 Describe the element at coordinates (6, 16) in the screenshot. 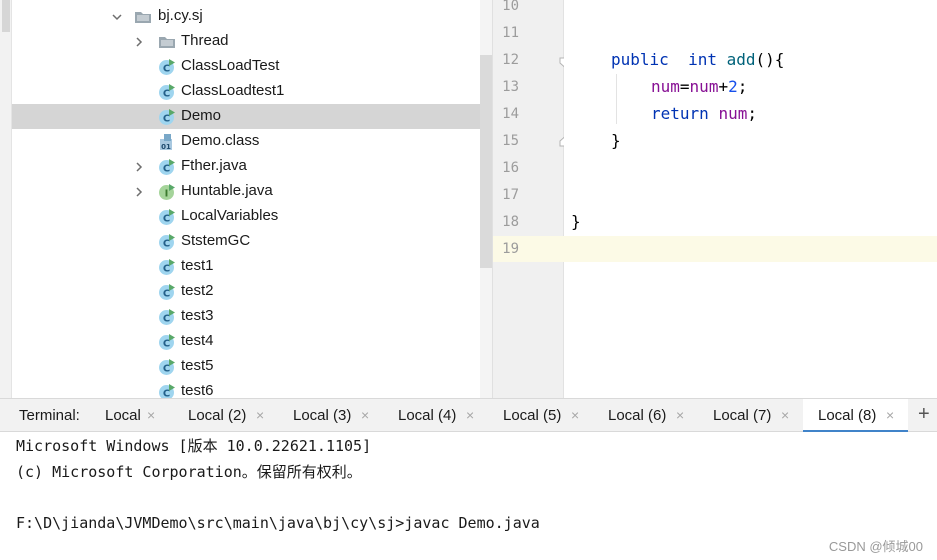

I see `tool-strip-scroll-thumb` at that location.